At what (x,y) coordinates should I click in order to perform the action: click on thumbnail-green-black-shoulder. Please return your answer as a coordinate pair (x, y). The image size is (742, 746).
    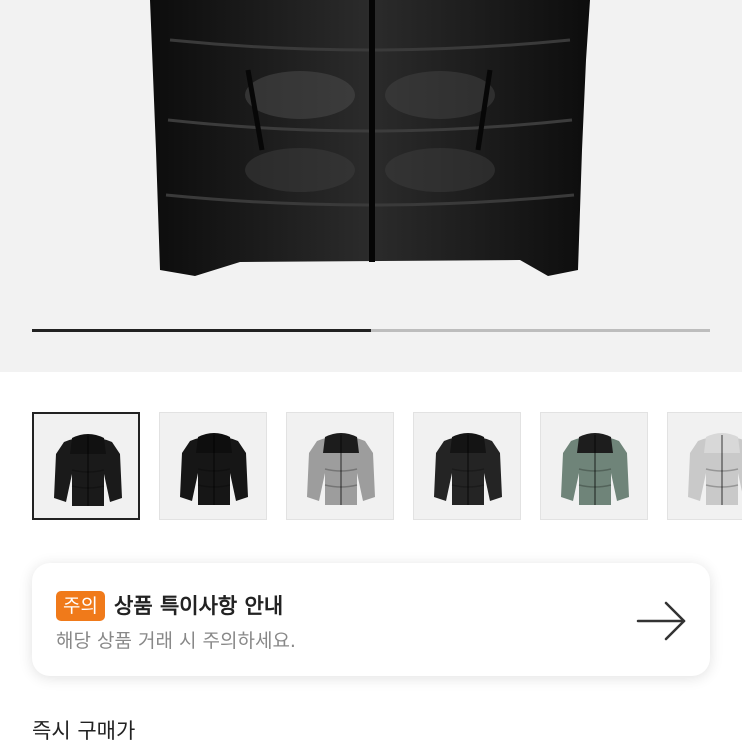
    Looking at the image, I should click on (594, 466).